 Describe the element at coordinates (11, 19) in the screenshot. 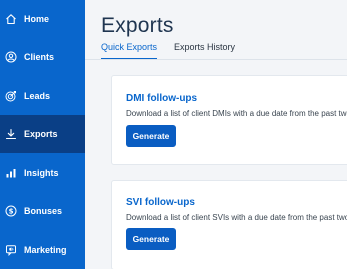

I see `home-icon` at that location.